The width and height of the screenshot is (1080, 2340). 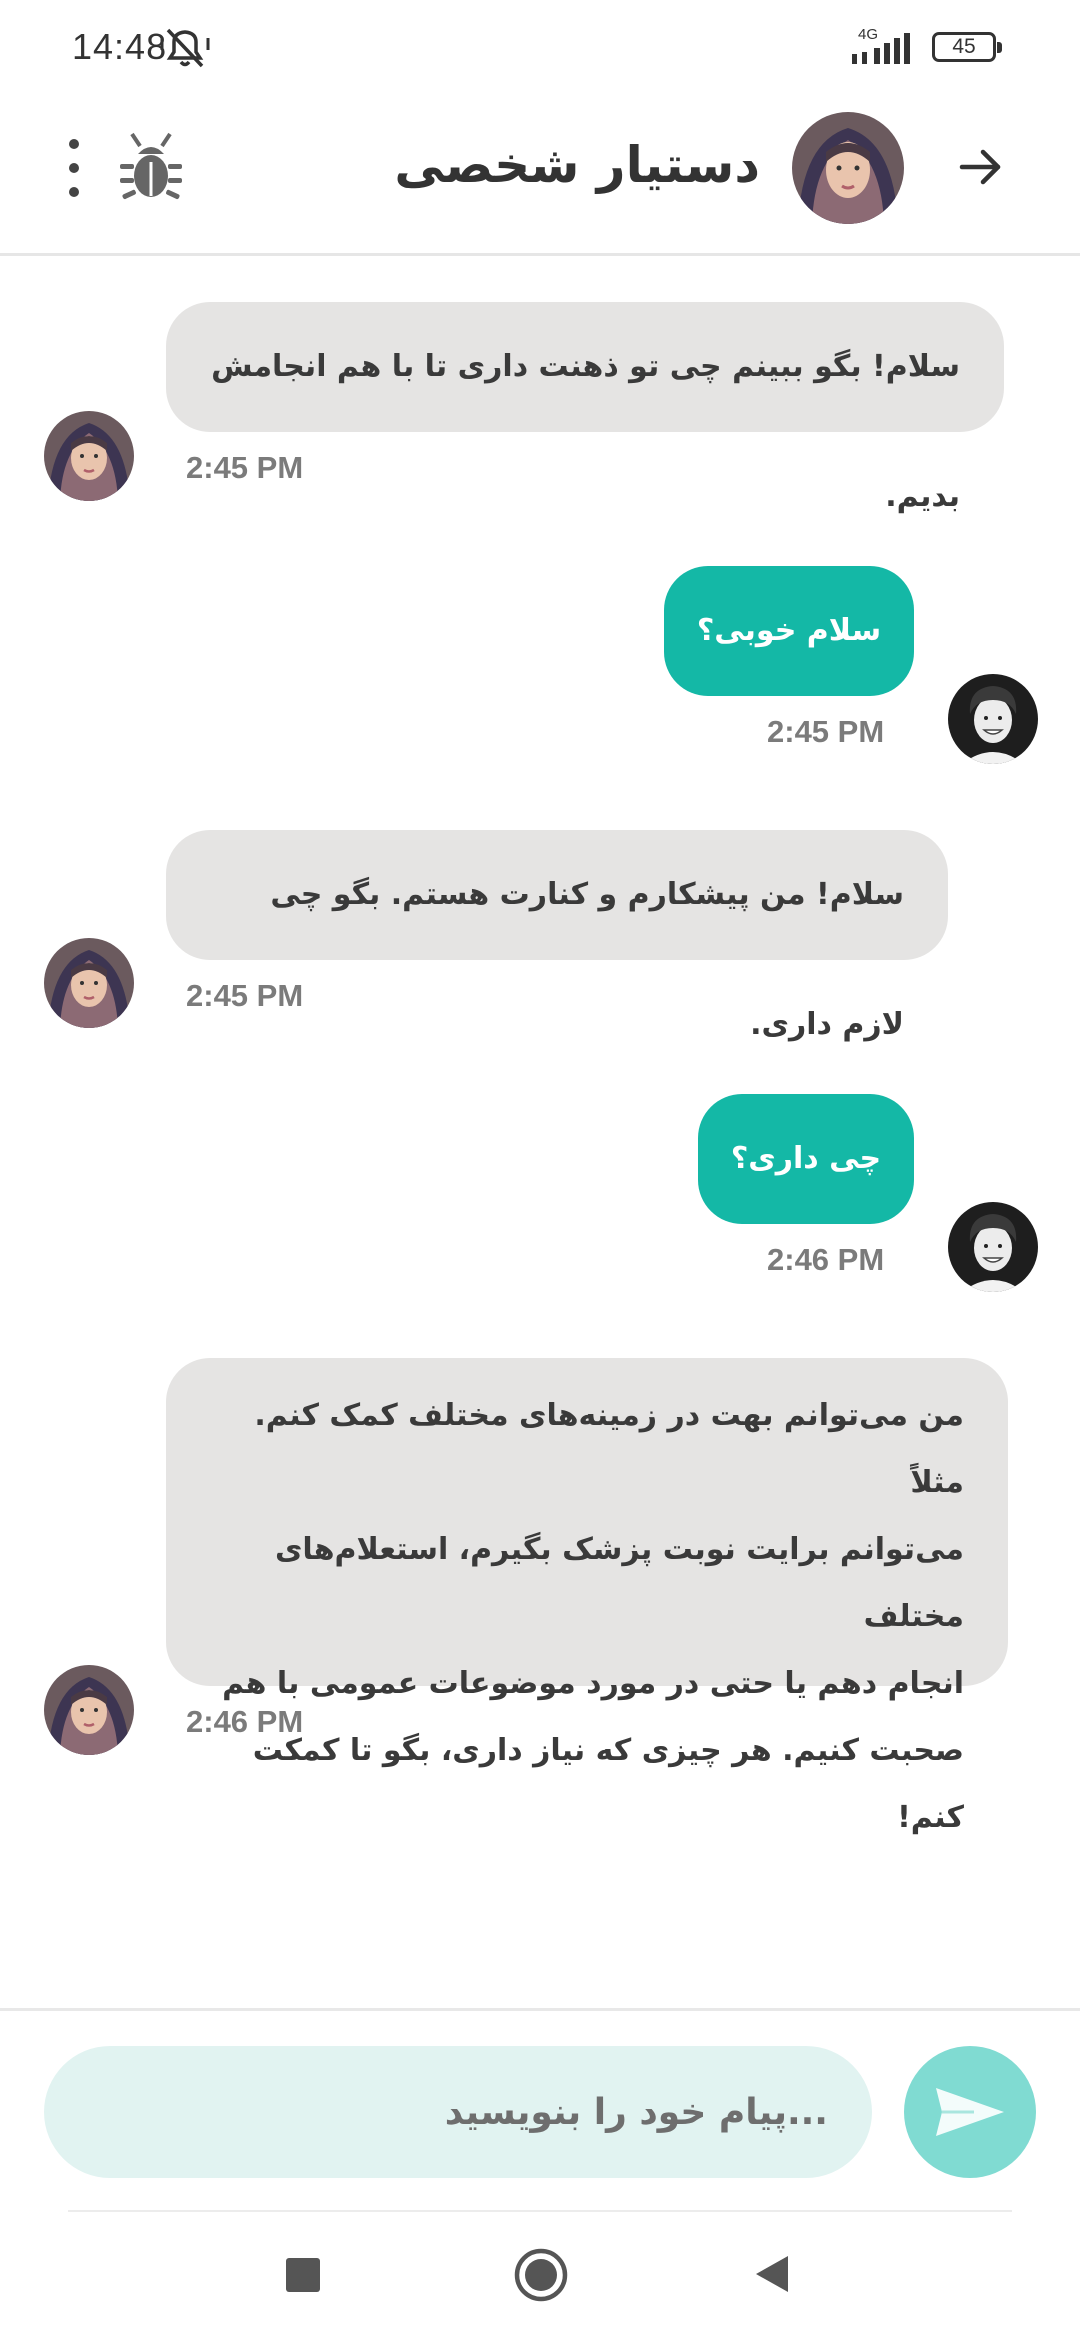 What do you see at coordinates (151, 167) in the screenshot?
I see `bug-icon` at bounding box center [151, 167].